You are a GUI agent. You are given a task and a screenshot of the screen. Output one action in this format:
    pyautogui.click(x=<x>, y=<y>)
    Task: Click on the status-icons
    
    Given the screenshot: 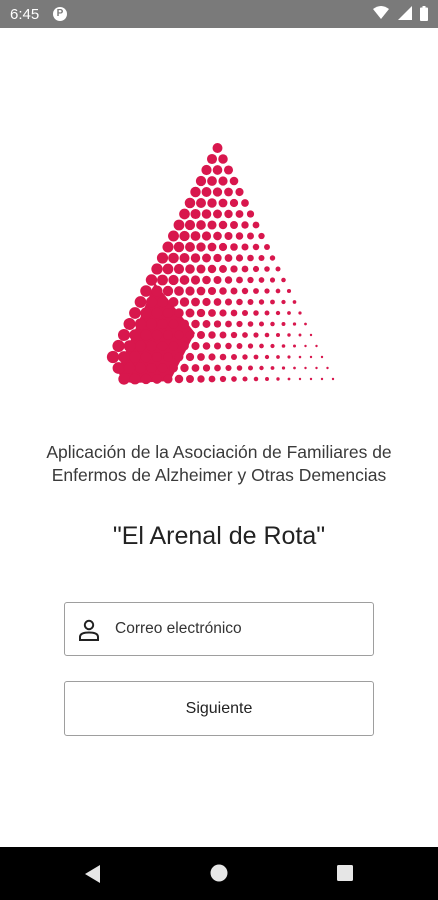 What is the action you would take?
    pyautogui.click(x=398, y=14)
    